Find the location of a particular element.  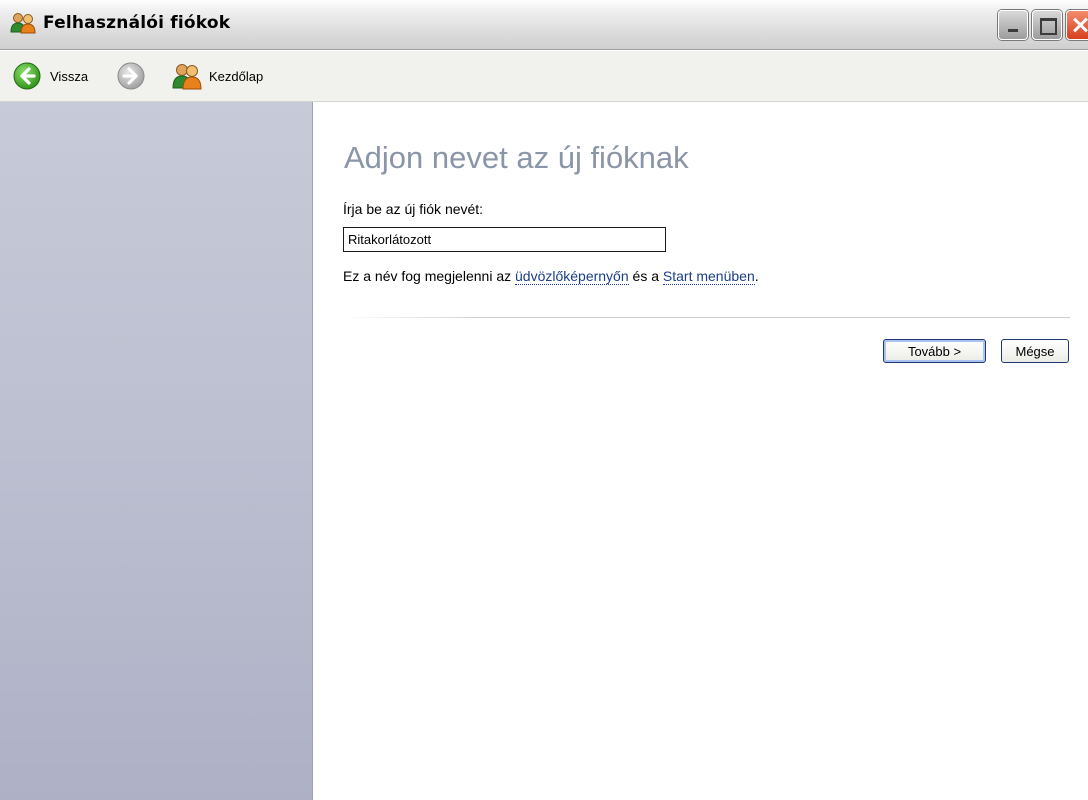

start-menu-link: Start menüben is located at coordinates (708, 276).